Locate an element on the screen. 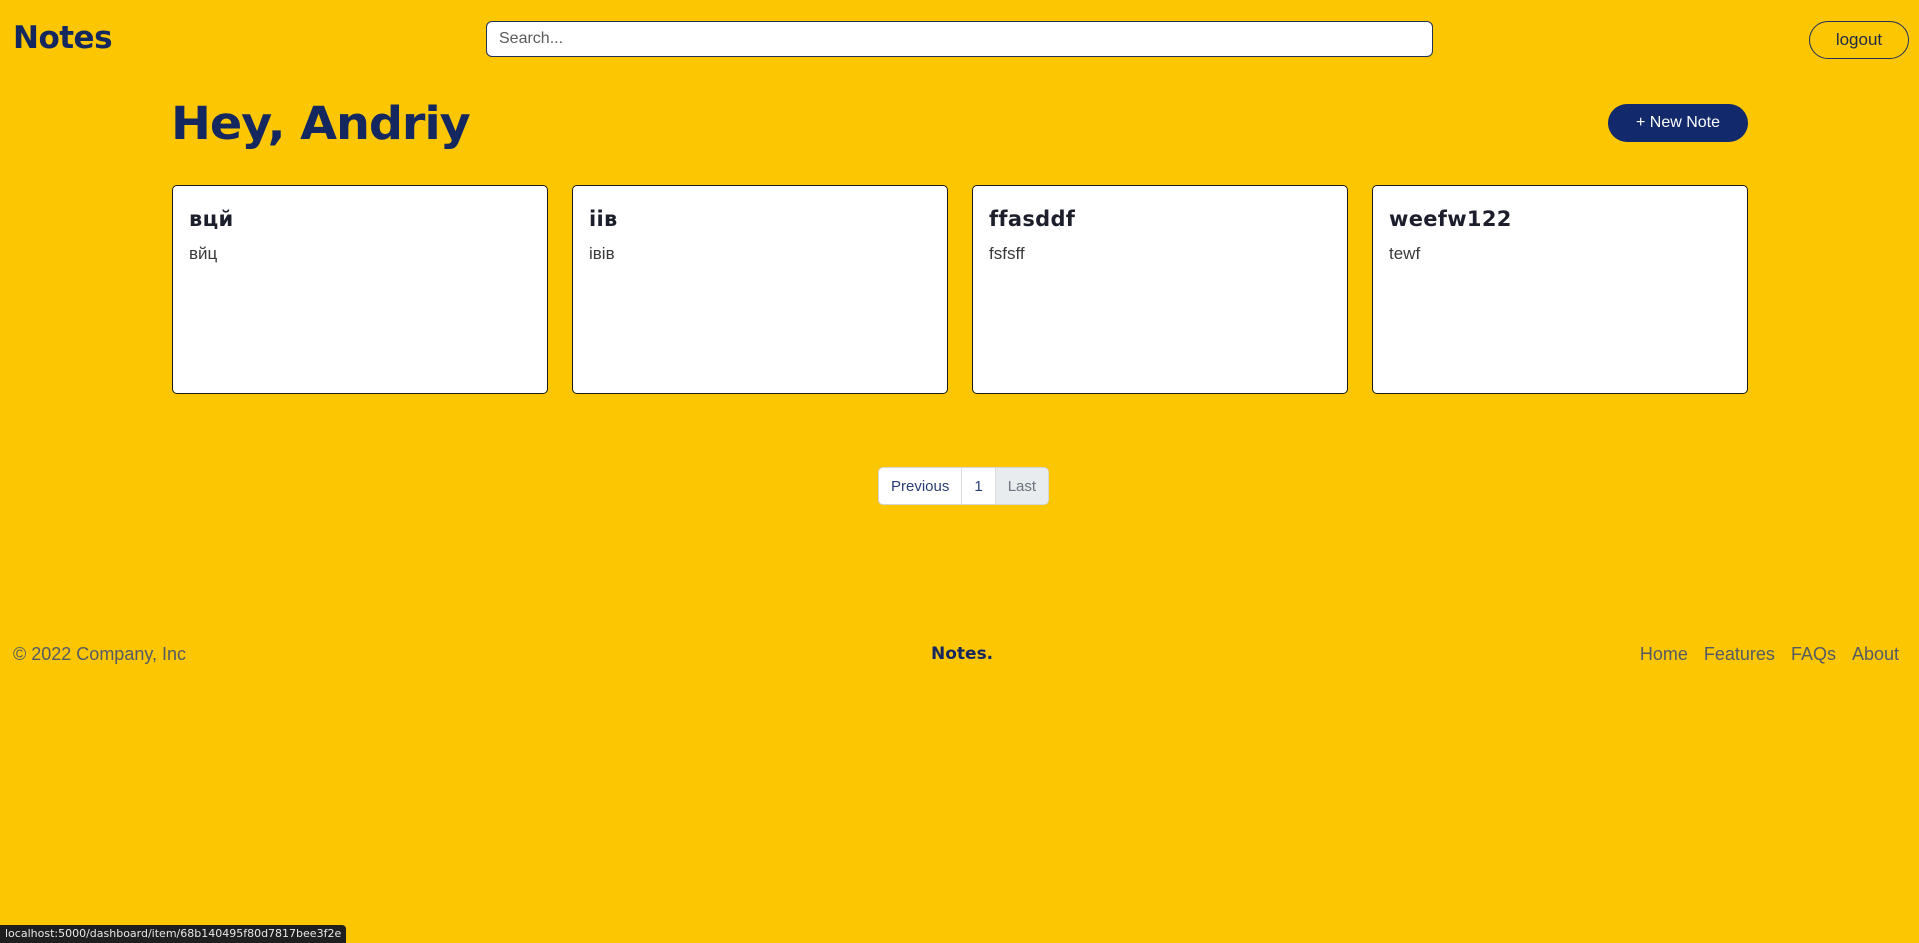 The width and height of the screenshot is (1919, 943). note-card: weefw122 tewf is located at coordinates (1560, 289).